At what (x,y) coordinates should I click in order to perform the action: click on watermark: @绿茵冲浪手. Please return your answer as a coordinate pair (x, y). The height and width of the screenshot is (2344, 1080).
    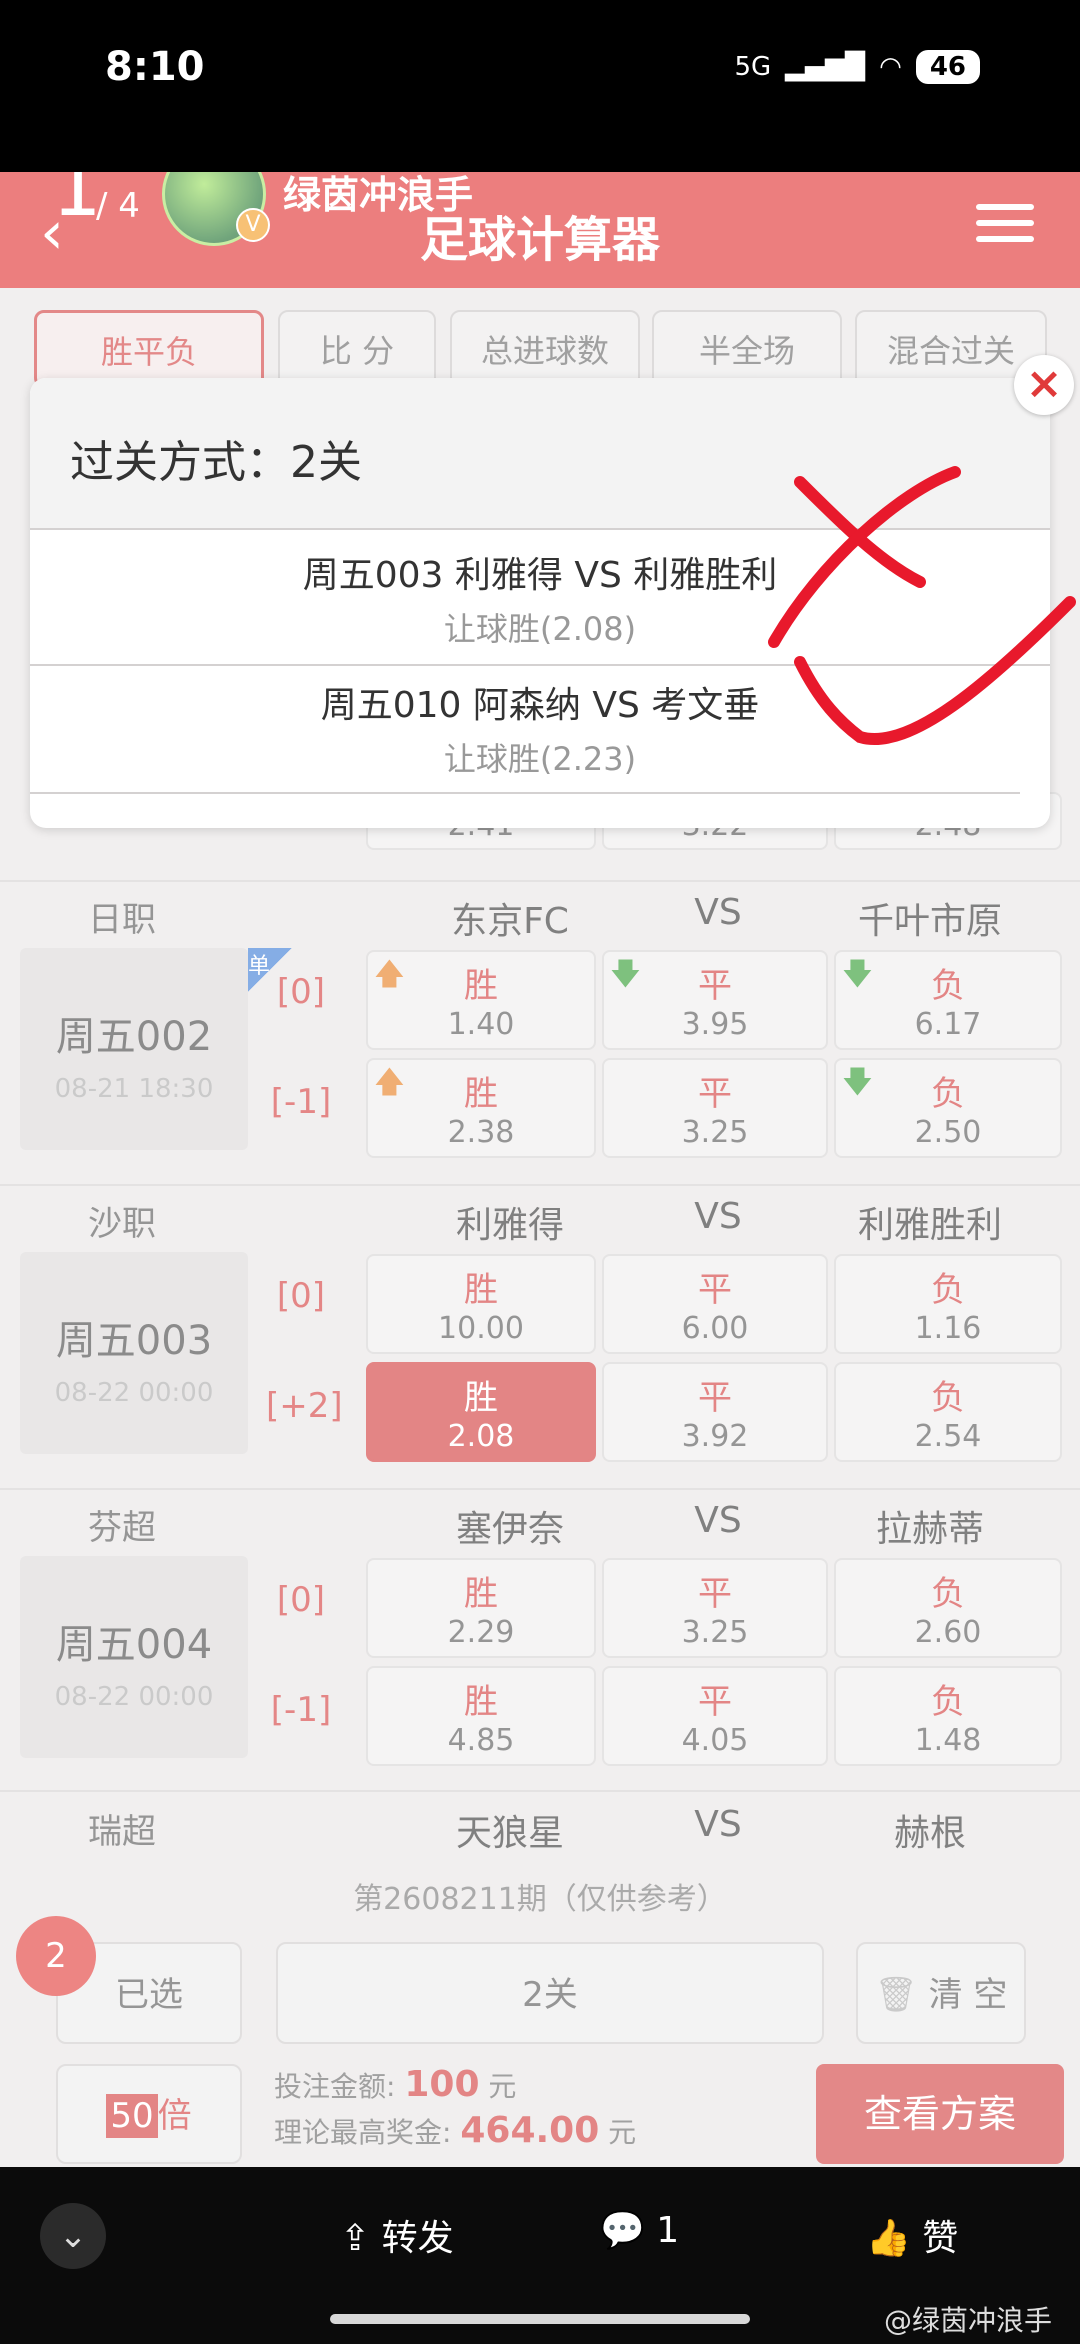
    Looking at the image, I should click on (967, 2320).